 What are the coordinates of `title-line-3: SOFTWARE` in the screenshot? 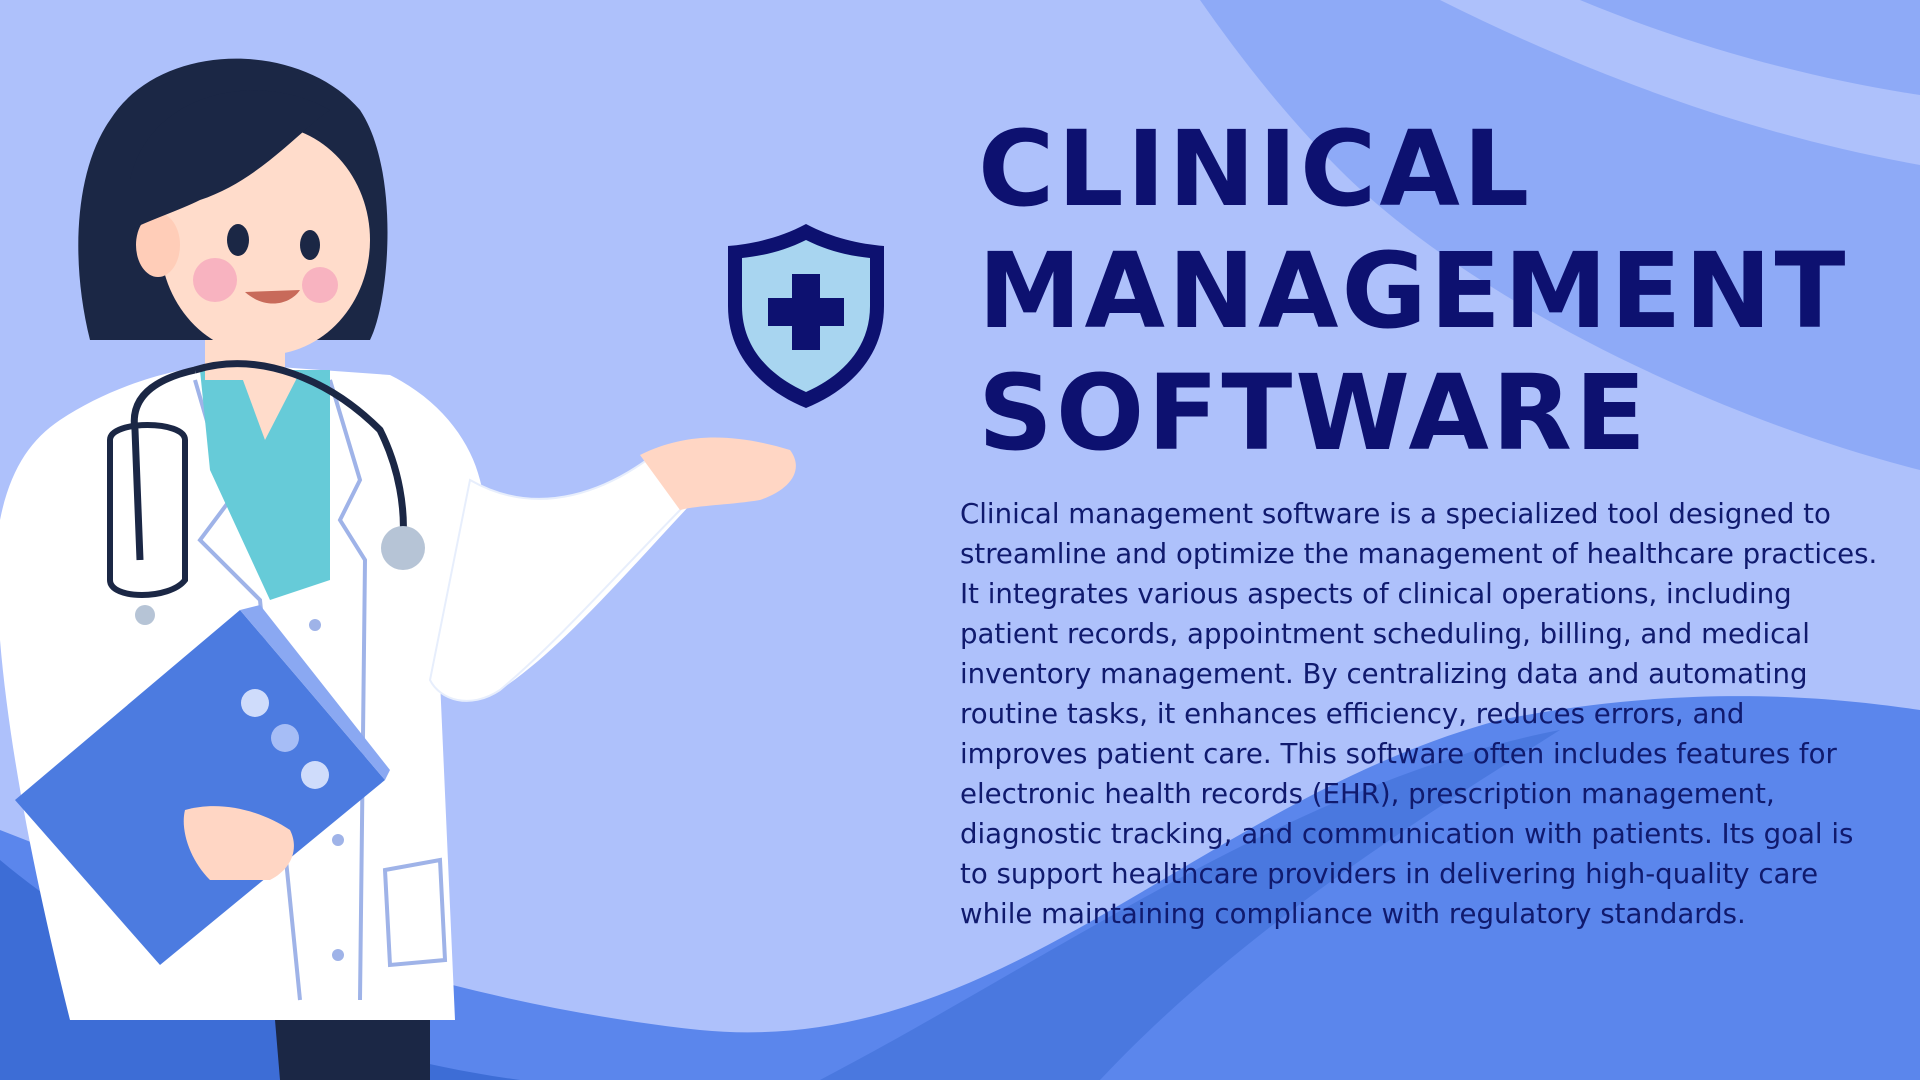 It's located at (1313, 413).